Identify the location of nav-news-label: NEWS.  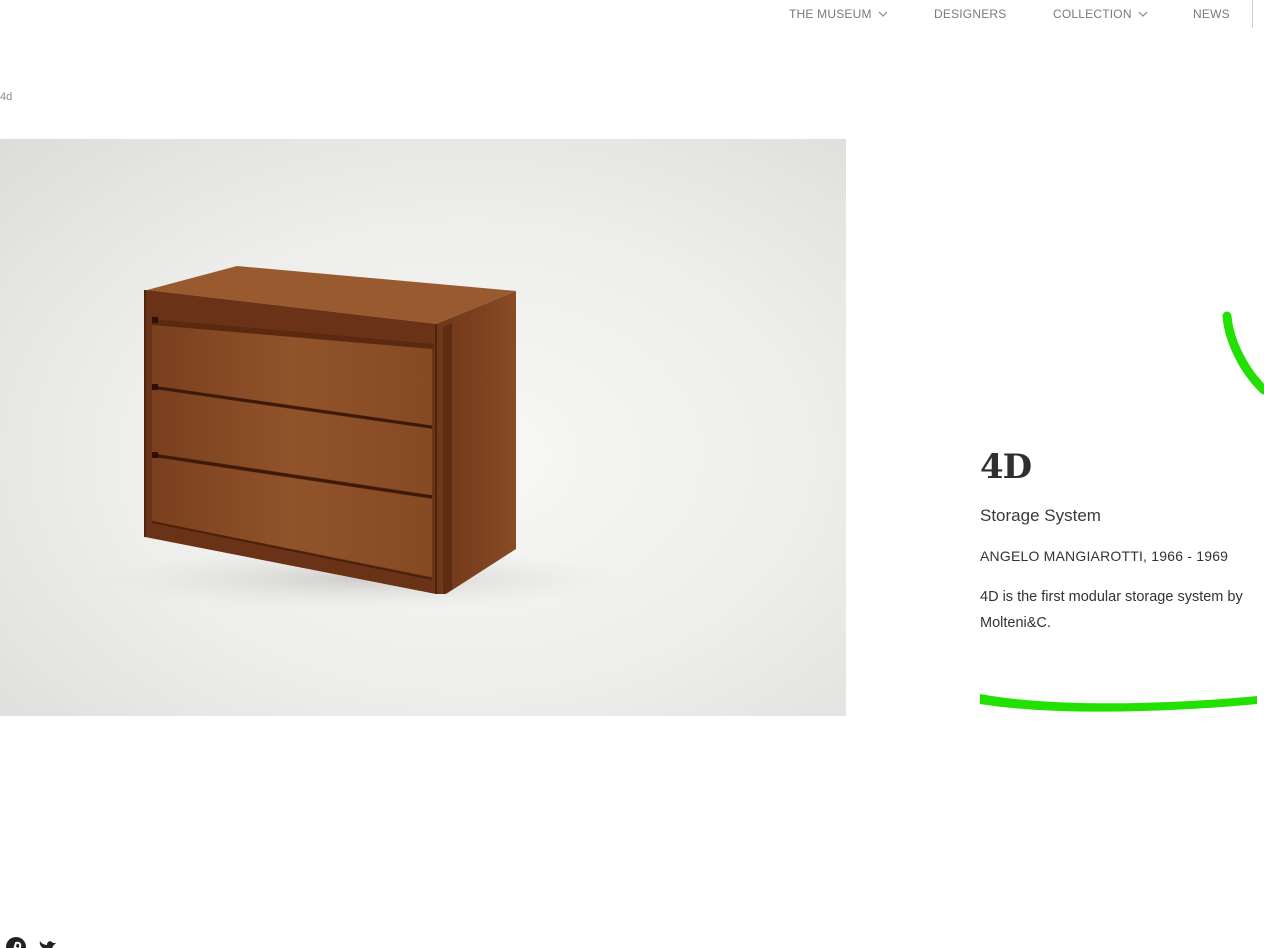
(1211, 14).